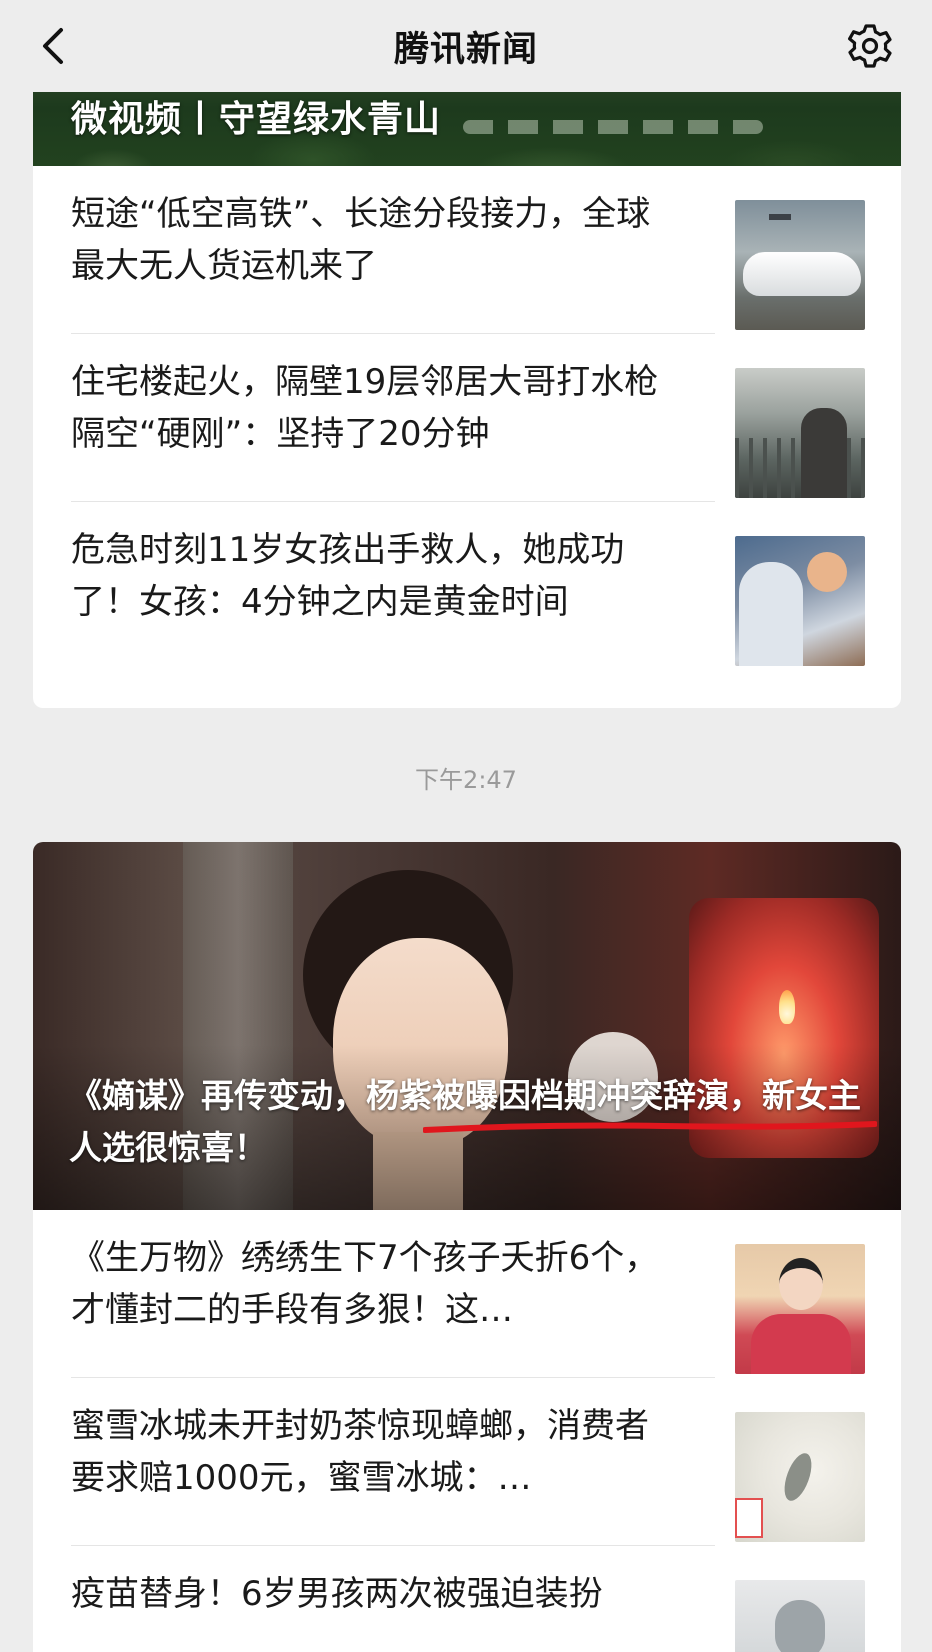 This screenshot has width=932, height=1652. I want to click on back-button, so click(52, 46).